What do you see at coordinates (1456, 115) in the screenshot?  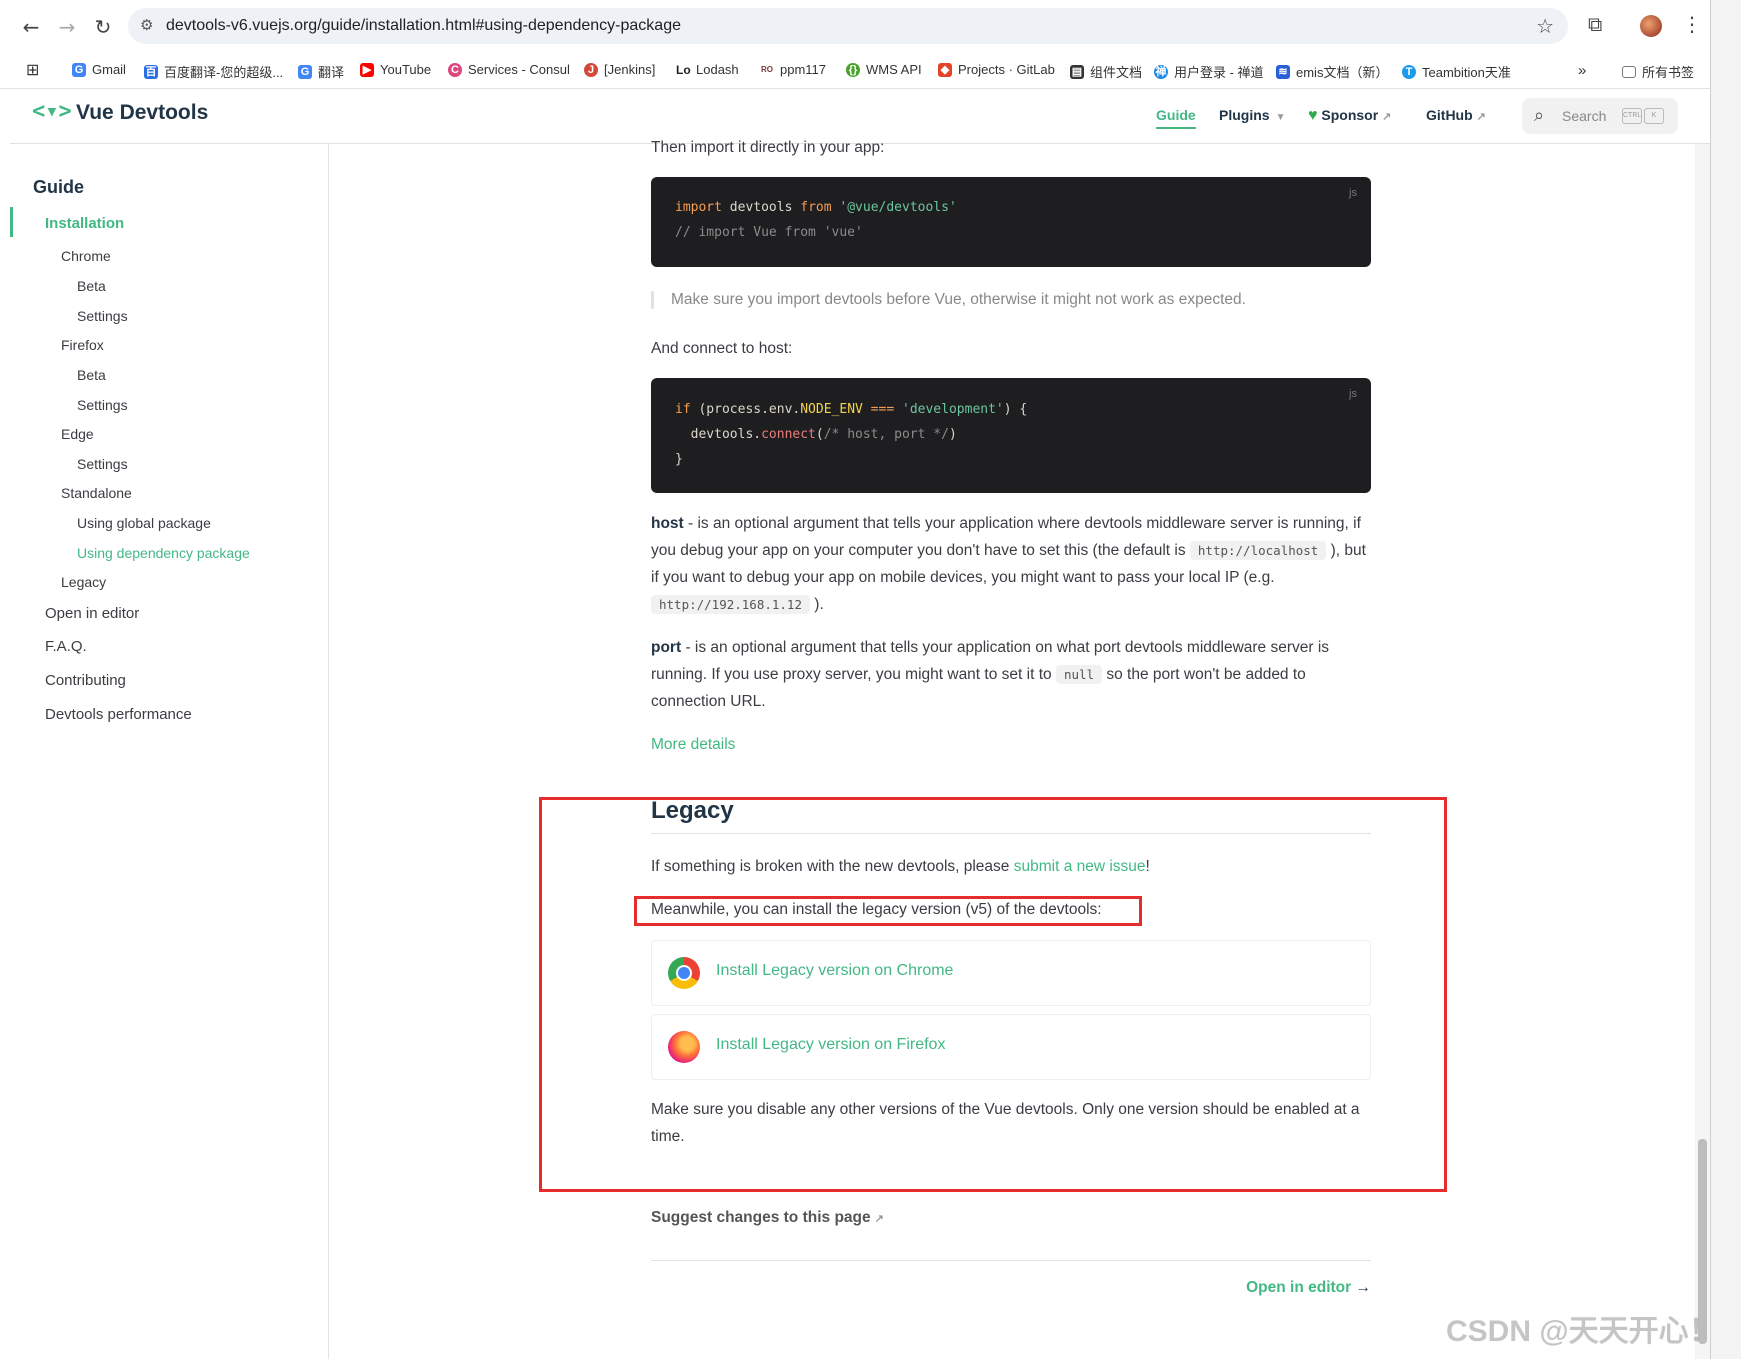 I see `nav-github: GitHub ↗` at bounding box center [1456, 115].